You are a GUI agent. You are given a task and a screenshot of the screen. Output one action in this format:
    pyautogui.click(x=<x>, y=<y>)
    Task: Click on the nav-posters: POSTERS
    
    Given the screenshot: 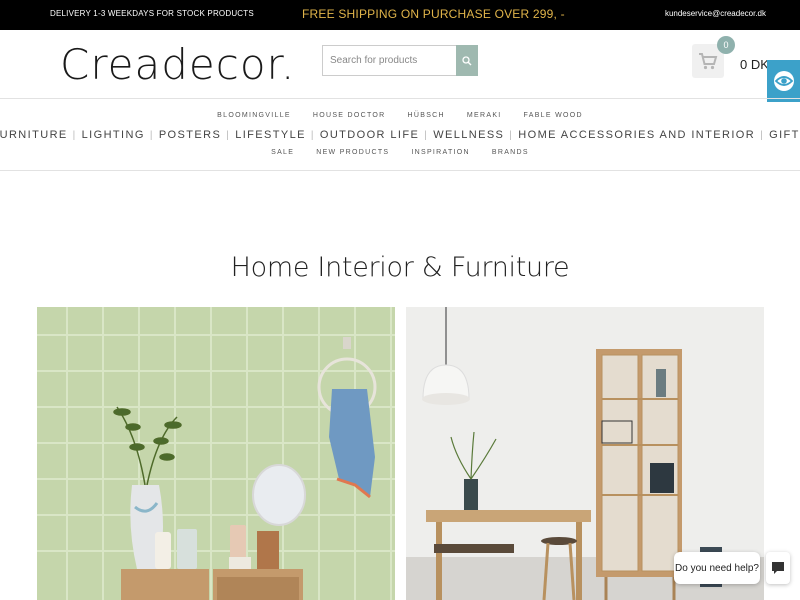 What is the action you would take?
    pyautogui.click(x=190, y=135)
    